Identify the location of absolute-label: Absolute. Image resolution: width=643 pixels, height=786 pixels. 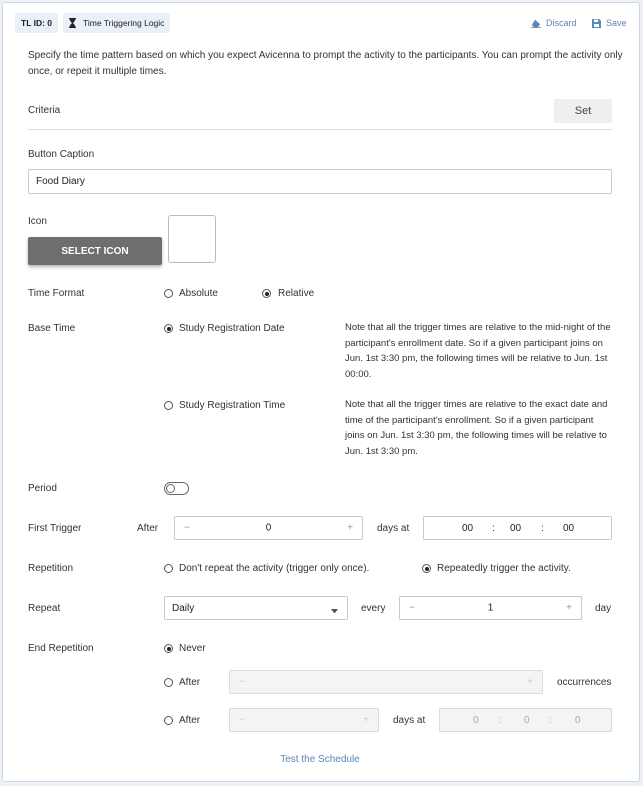
(198, 293).